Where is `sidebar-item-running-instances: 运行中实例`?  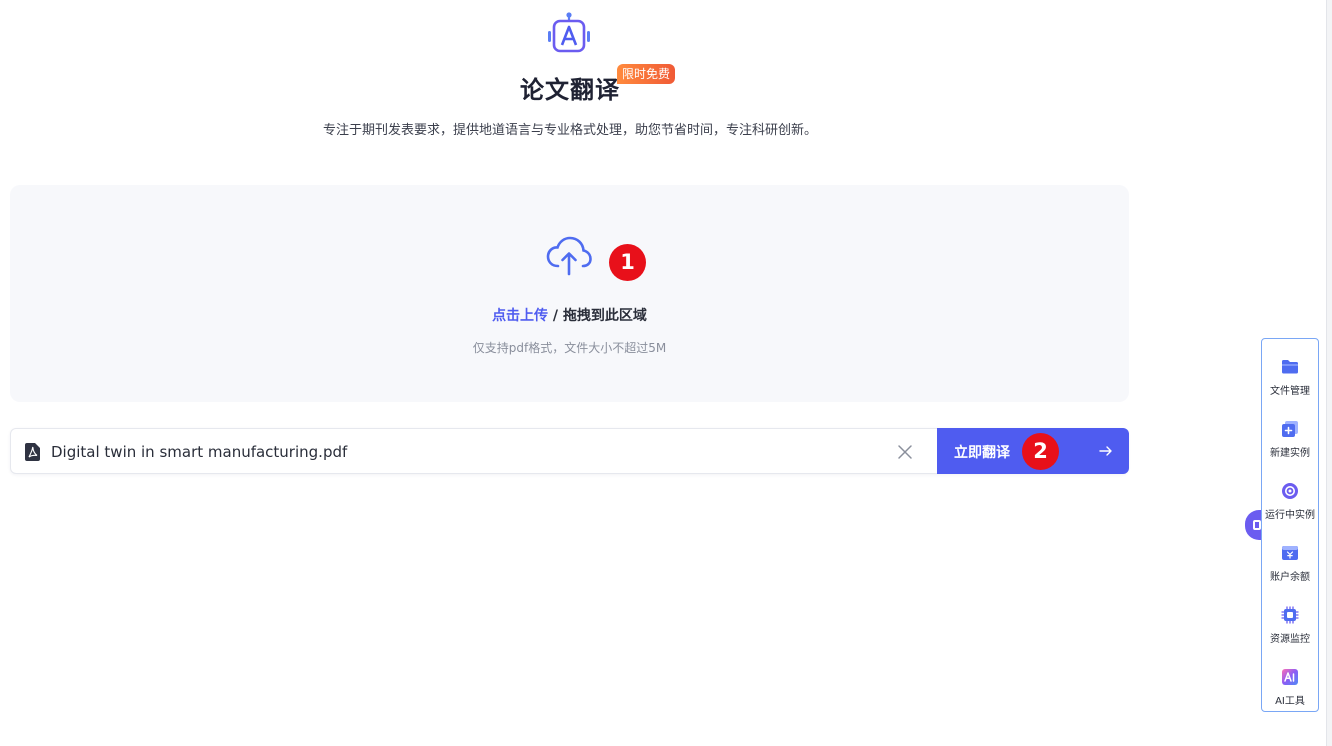
sidebar-item-running-instances: 运行中实例 is located at coordinates (1290, 497).